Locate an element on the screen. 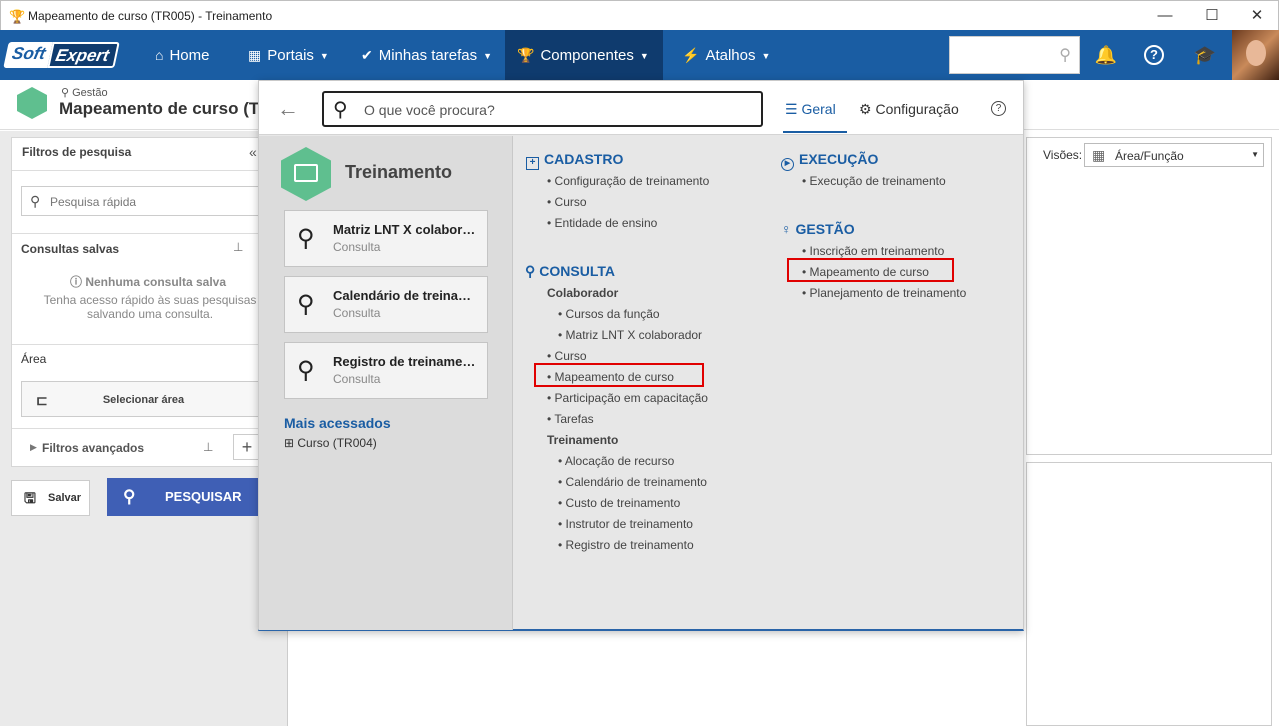  menu-link-label: Calendário de treinamento is located at coordinates (636, 482).